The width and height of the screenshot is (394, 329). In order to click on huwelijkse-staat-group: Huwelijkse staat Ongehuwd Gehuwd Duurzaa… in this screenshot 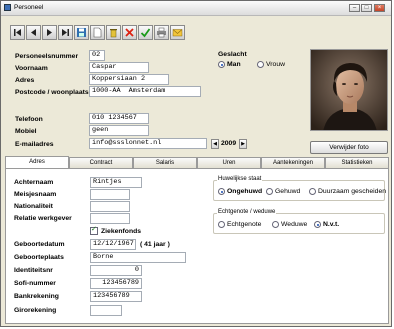, I will do `click(300, 188)`.